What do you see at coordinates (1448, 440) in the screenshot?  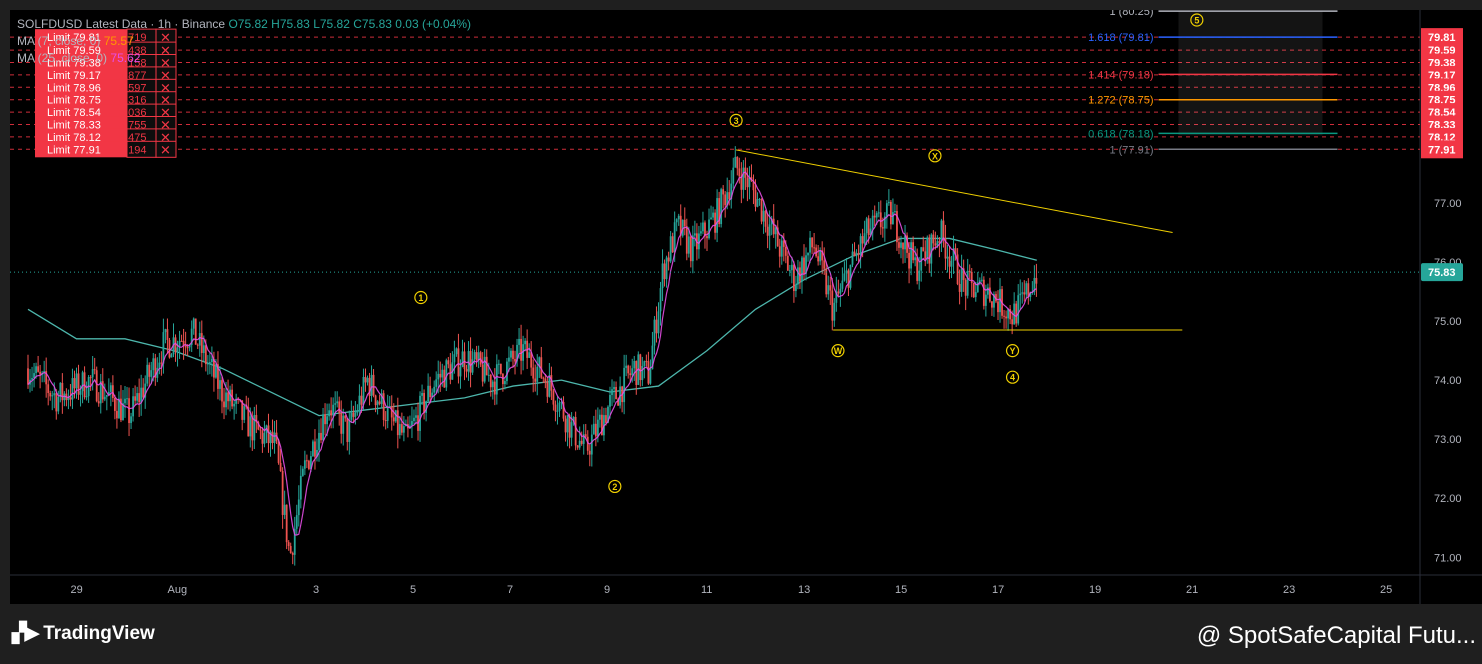 I see `y-tick-label: 73.00` at bounding box center [1448, 440].